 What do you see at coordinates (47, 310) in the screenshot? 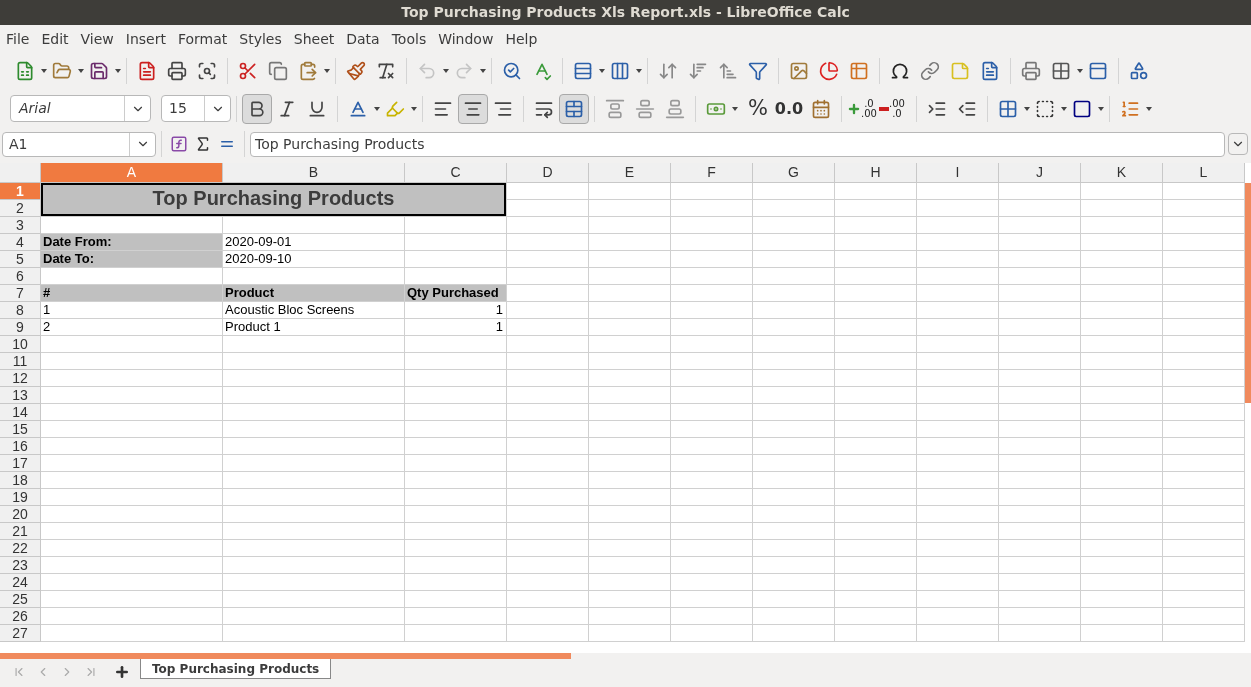
I see `table-cell-text: 1` at bounding box center [47, 310].